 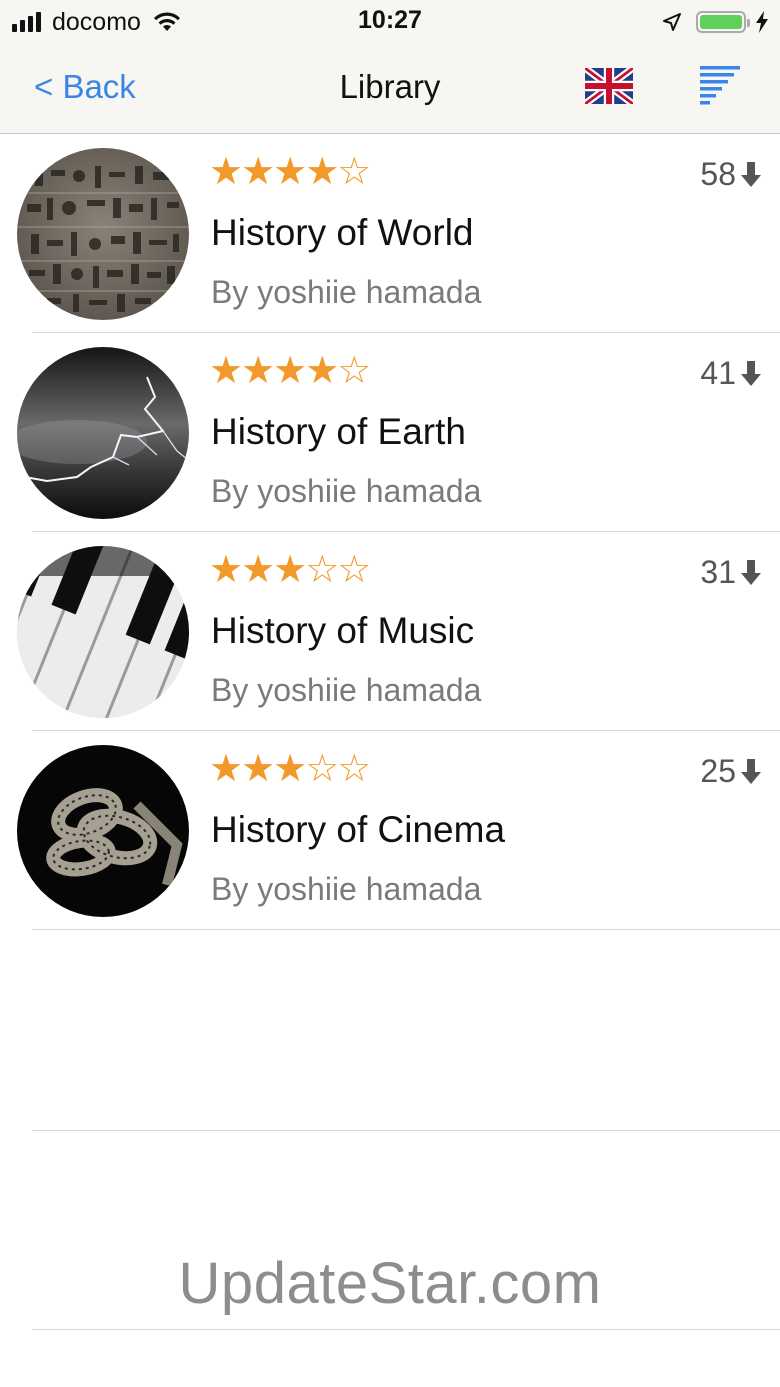 What do you see at coordinates (406, 929) in the screenshot?
I see `row-divider` at bounding box center [406, 929].